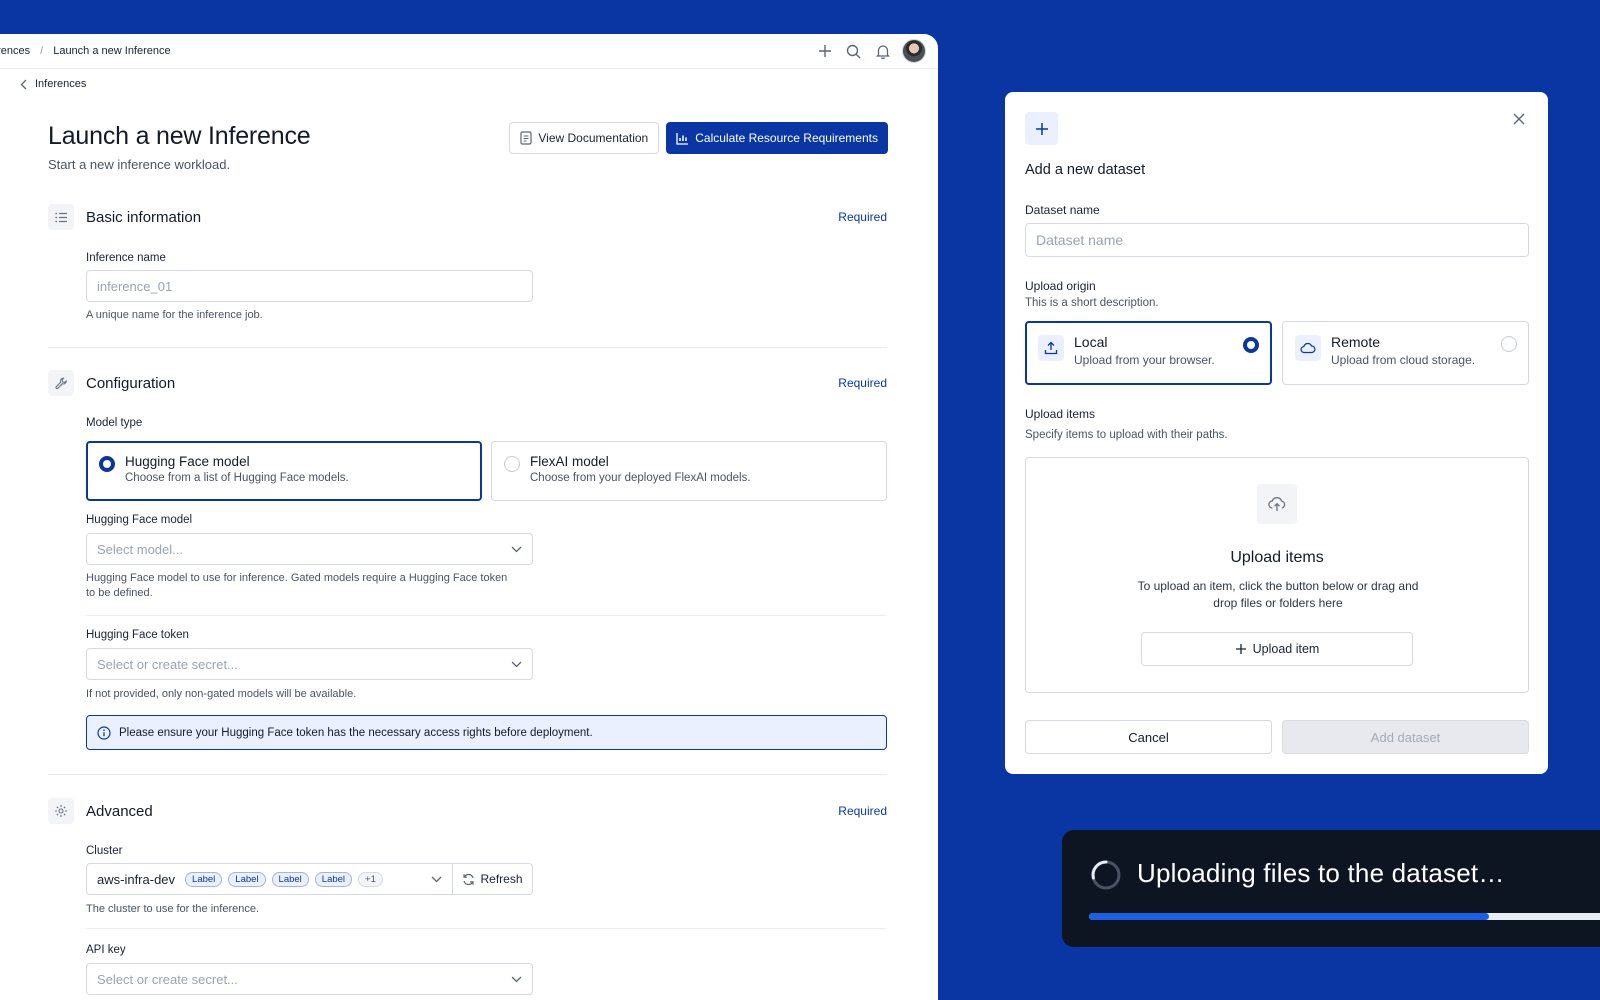 This screenshot has width=1600, height=1000. I want to click on inference-name-help: A unique name for the inference job., so click(174, 315).